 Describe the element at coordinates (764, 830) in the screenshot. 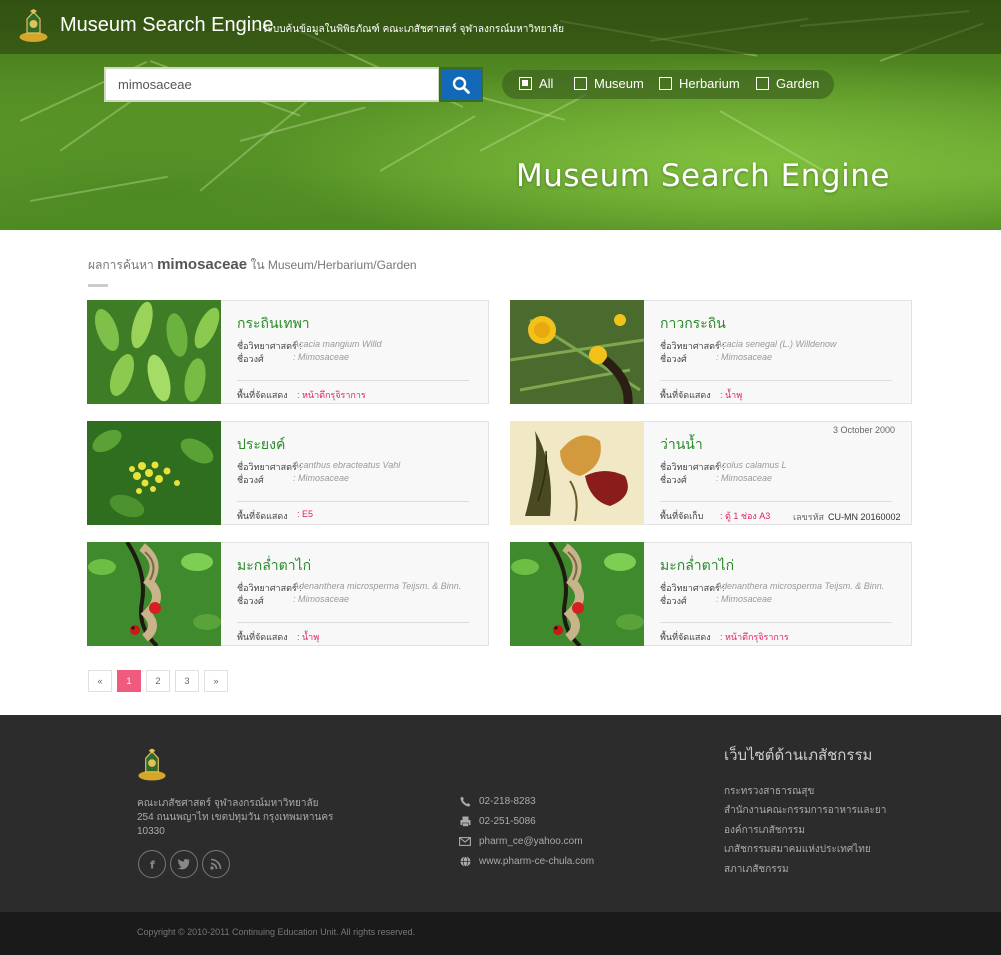

I see `footer-link: องค์การเภสัชกรรม` at that location.